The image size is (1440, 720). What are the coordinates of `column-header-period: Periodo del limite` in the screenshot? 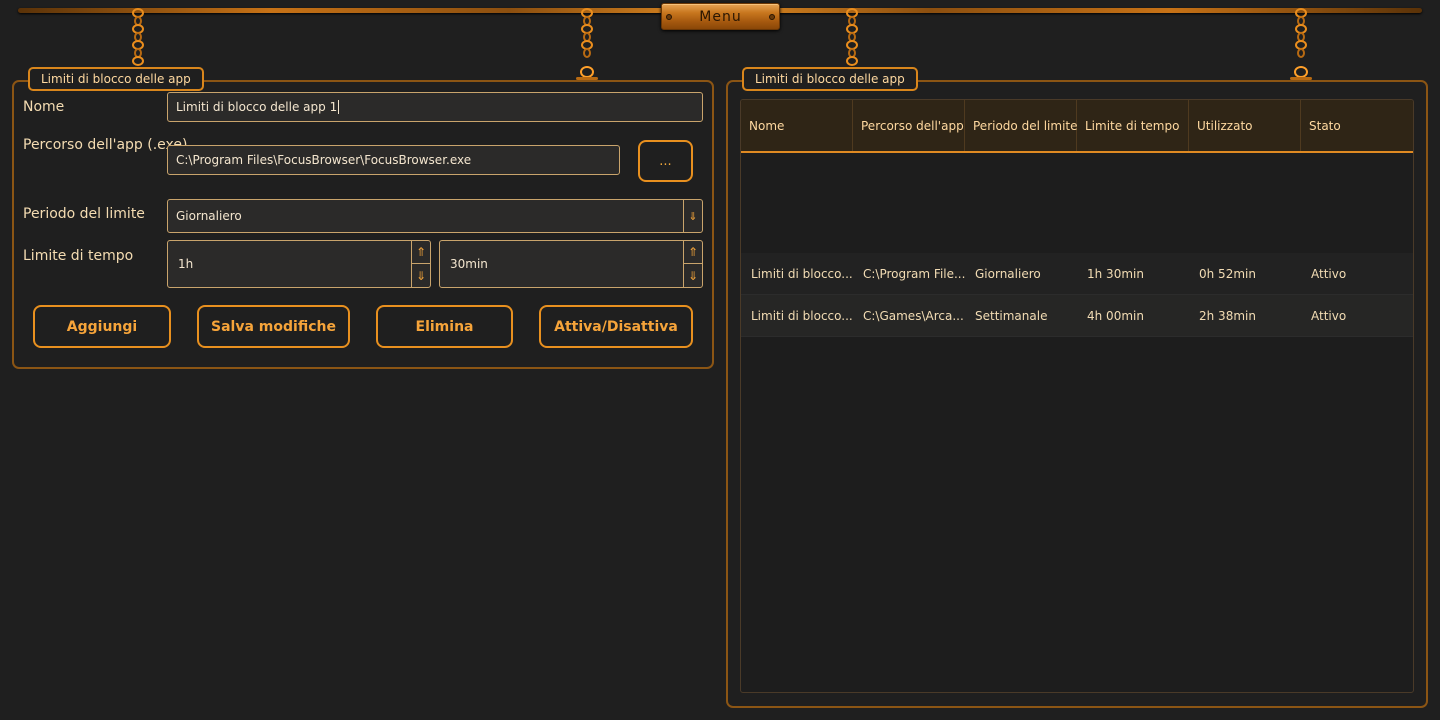 It's located at (1021, 125).